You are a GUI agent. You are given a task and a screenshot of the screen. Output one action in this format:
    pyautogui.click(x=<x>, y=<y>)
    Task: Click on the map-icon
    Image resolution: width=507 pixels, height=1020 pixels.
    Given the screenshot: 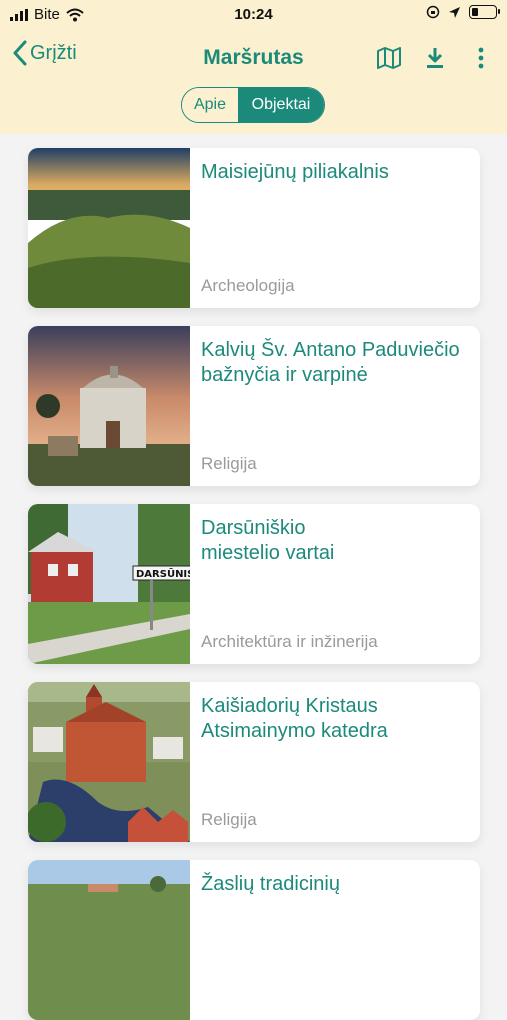 What is the action you would take?
    pyautogui.click(x=389, y=58)
    